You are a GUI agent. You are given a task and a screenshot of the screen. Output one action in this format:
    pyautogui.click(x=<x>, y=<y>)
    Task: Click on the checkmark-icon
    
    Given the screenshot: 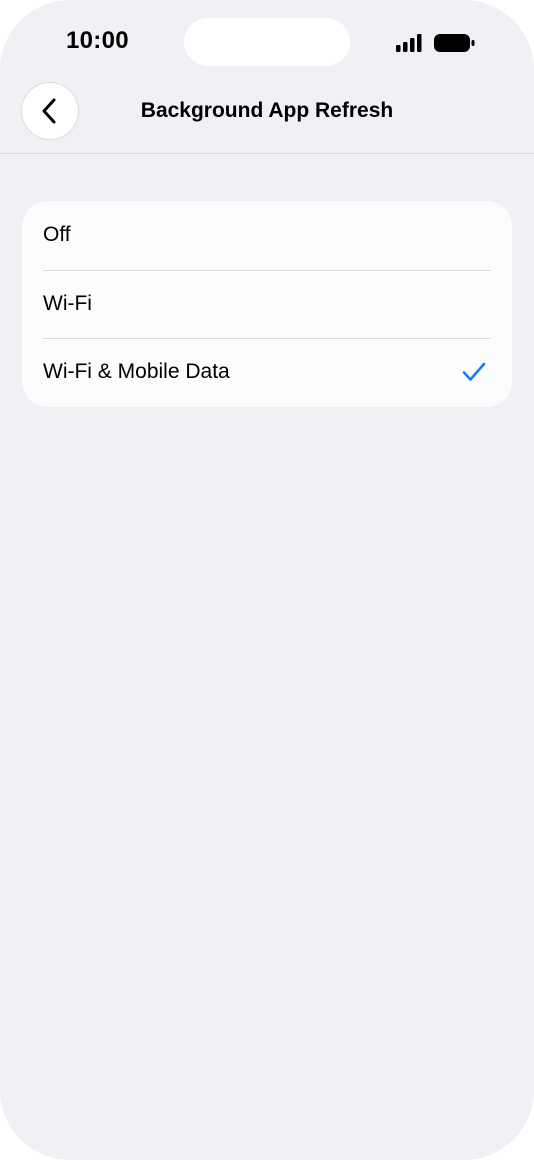 What is the action you would take?
    pyautogui.click(x=474, y=372)
    